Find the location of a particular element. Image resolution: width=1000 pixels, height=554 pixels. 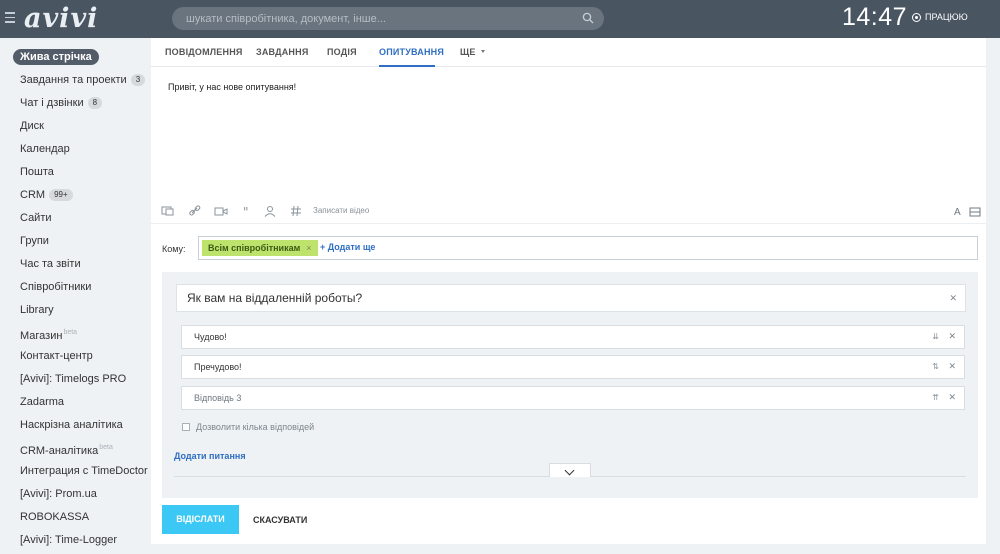

collapse-button is located at coordinates (570, 470).